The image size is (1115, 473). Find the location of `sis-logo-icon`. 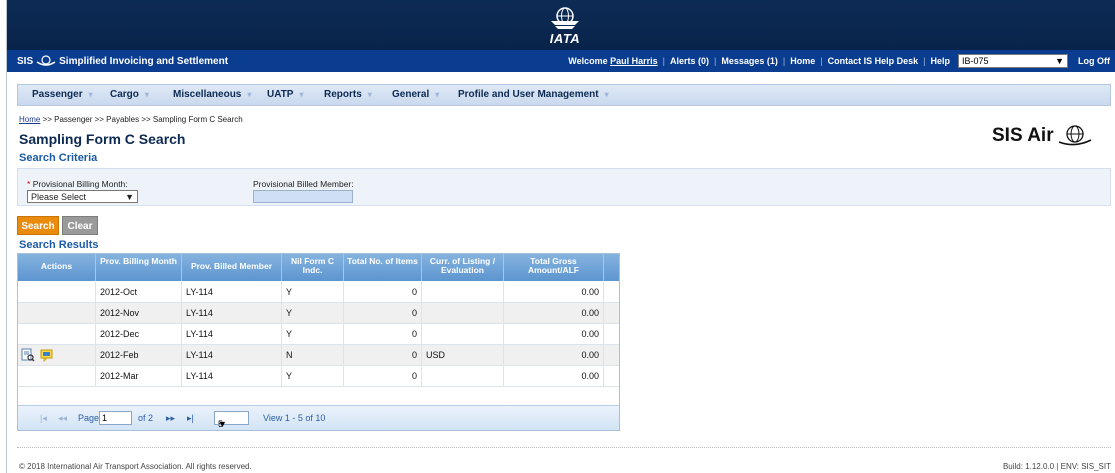

sis-logo-icon is located at coordinates (46, 60).